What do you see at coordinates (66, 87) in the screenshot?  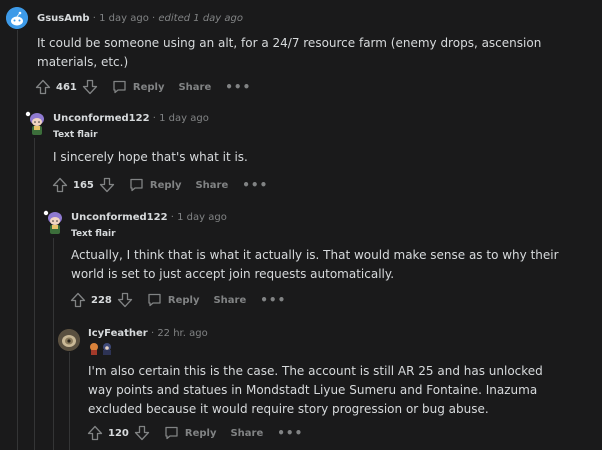 I see `vote-score: 461` at bounding box center [66, 87].